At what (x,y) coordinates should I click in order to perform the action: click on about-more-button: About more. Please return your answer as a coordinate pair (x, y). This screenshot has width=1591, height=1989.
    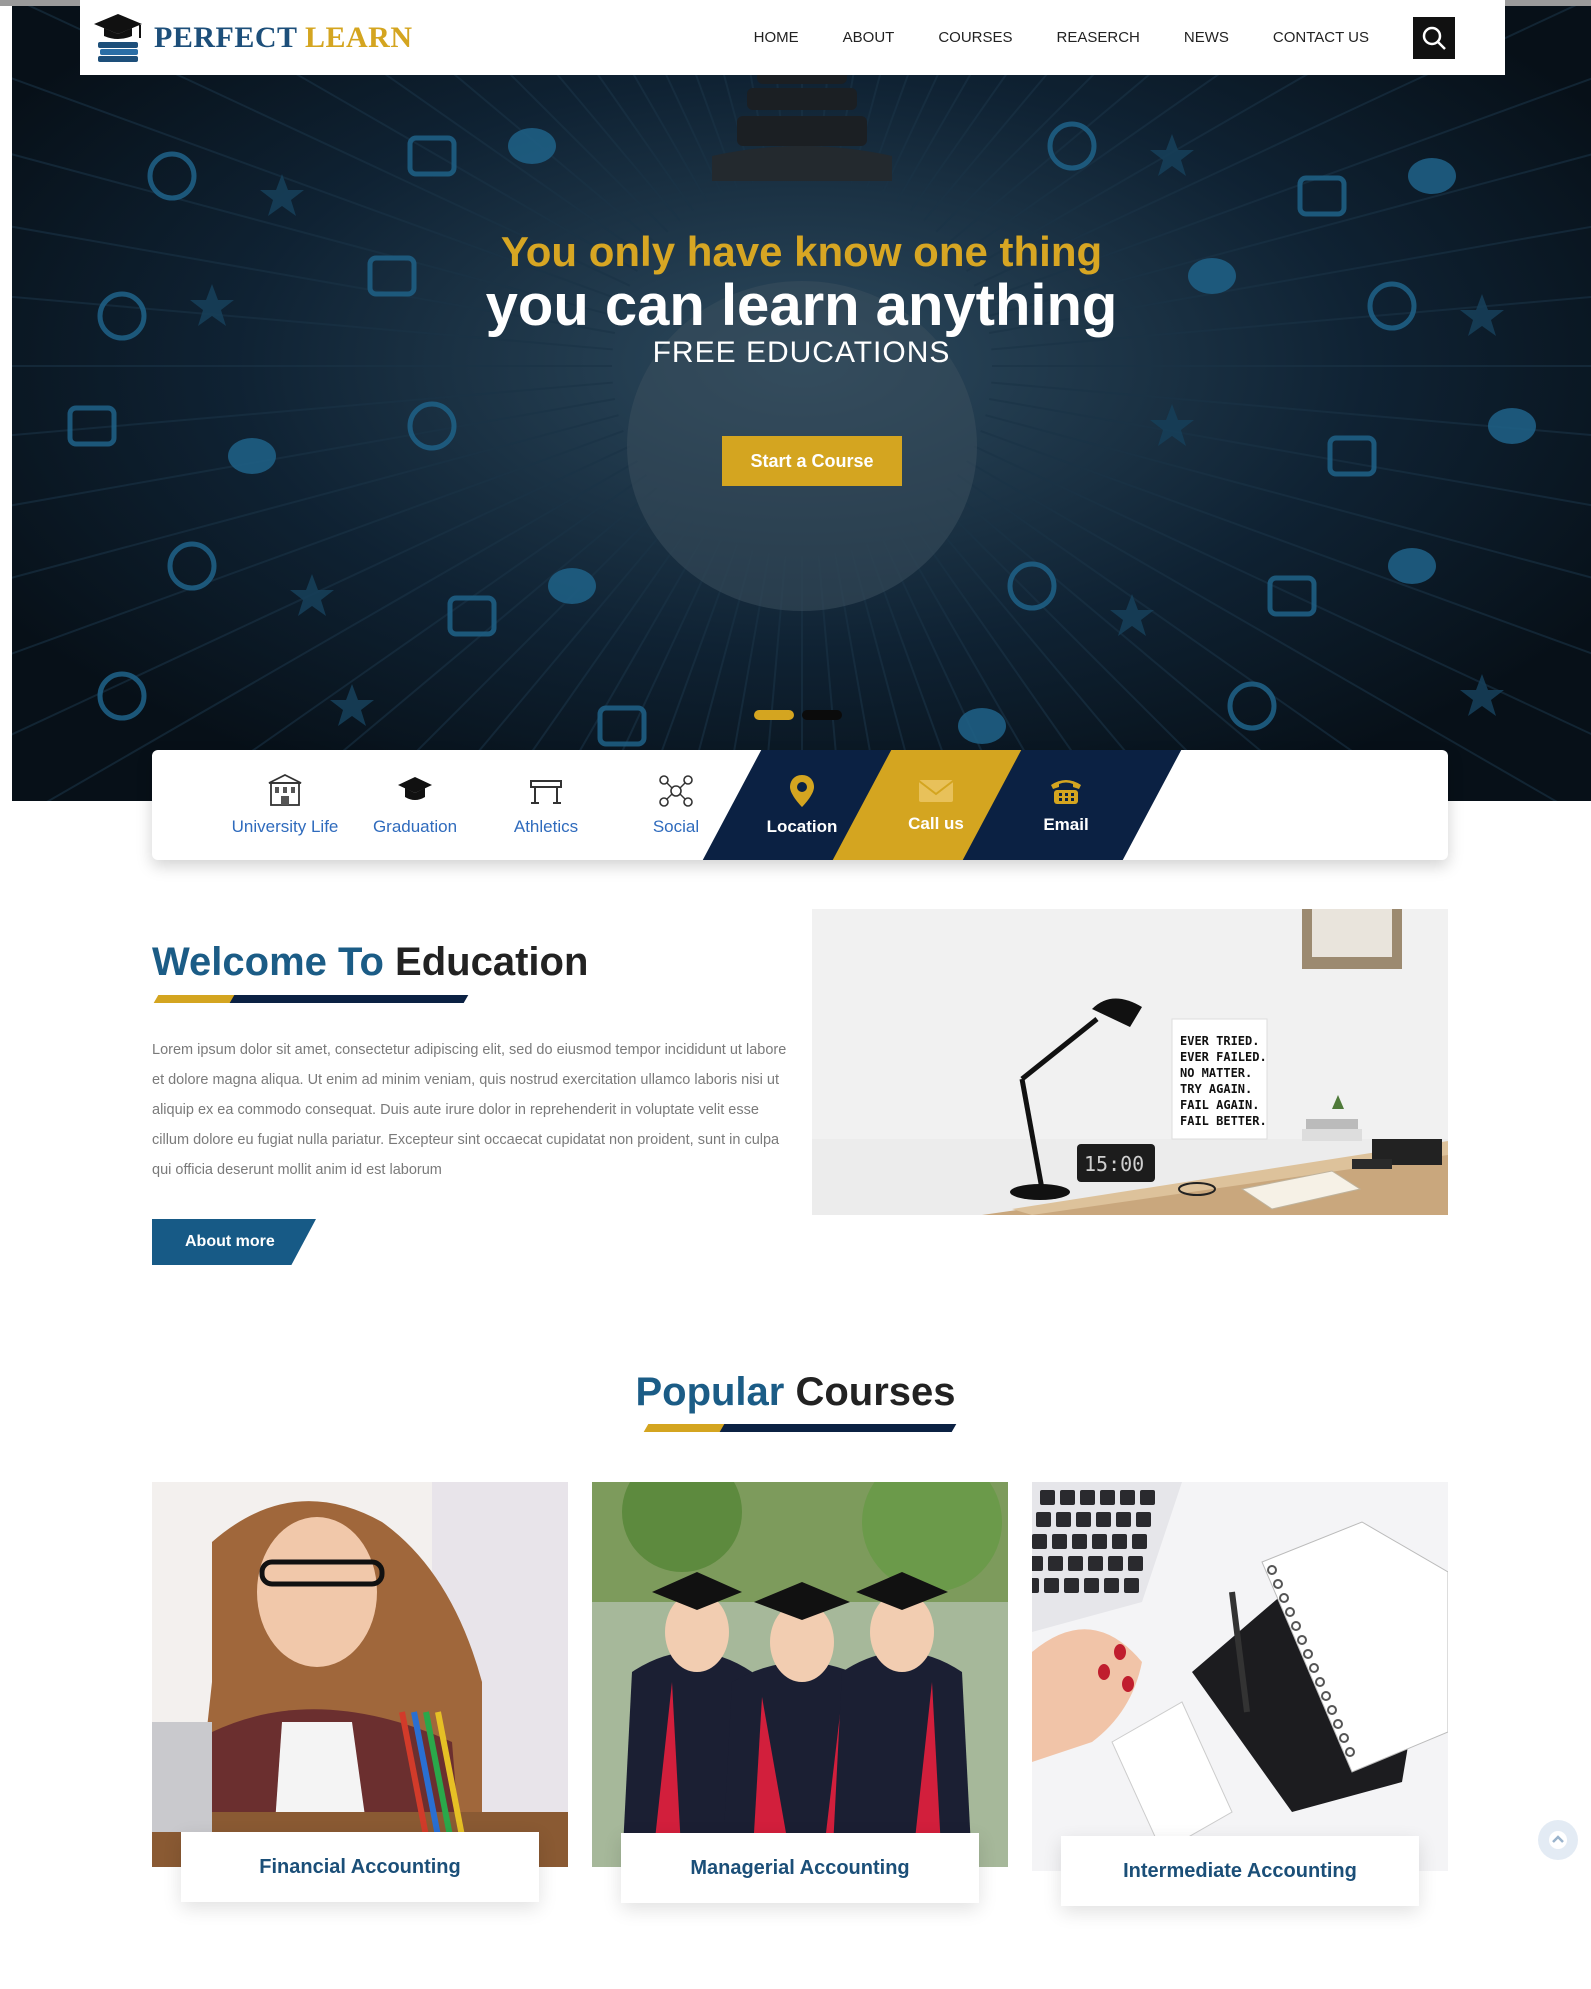
    Looking at the image, I should click on (234, 1242).